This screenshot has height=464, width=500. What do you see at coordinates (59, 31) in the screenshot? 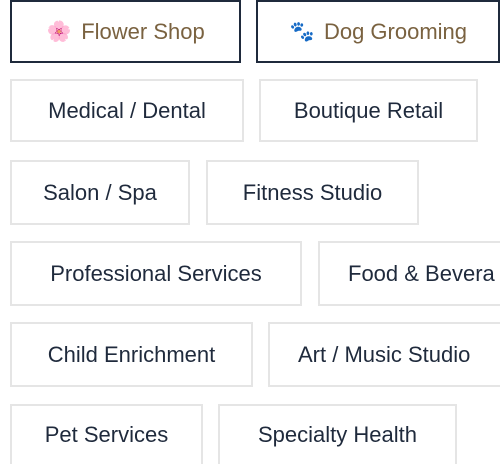
I see `flower-icon: 🌸` at bounding box center [59, 31].